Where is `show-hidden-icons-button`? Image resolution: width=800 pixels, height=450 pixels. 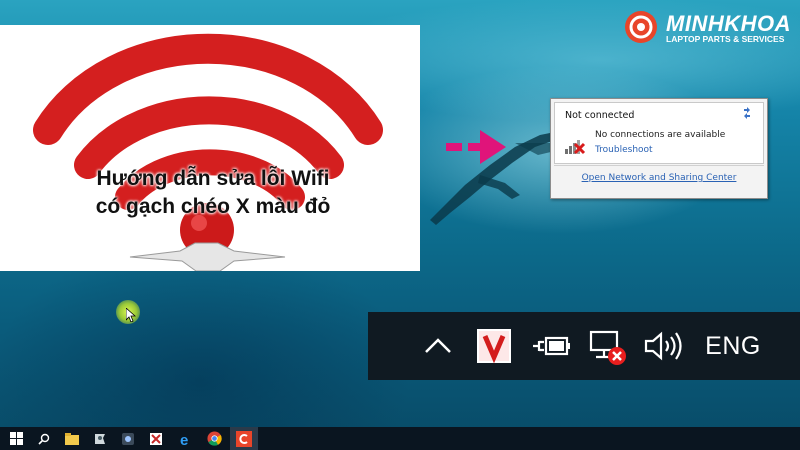
show-hidden-icons-button is located at coordinates (438, 346).